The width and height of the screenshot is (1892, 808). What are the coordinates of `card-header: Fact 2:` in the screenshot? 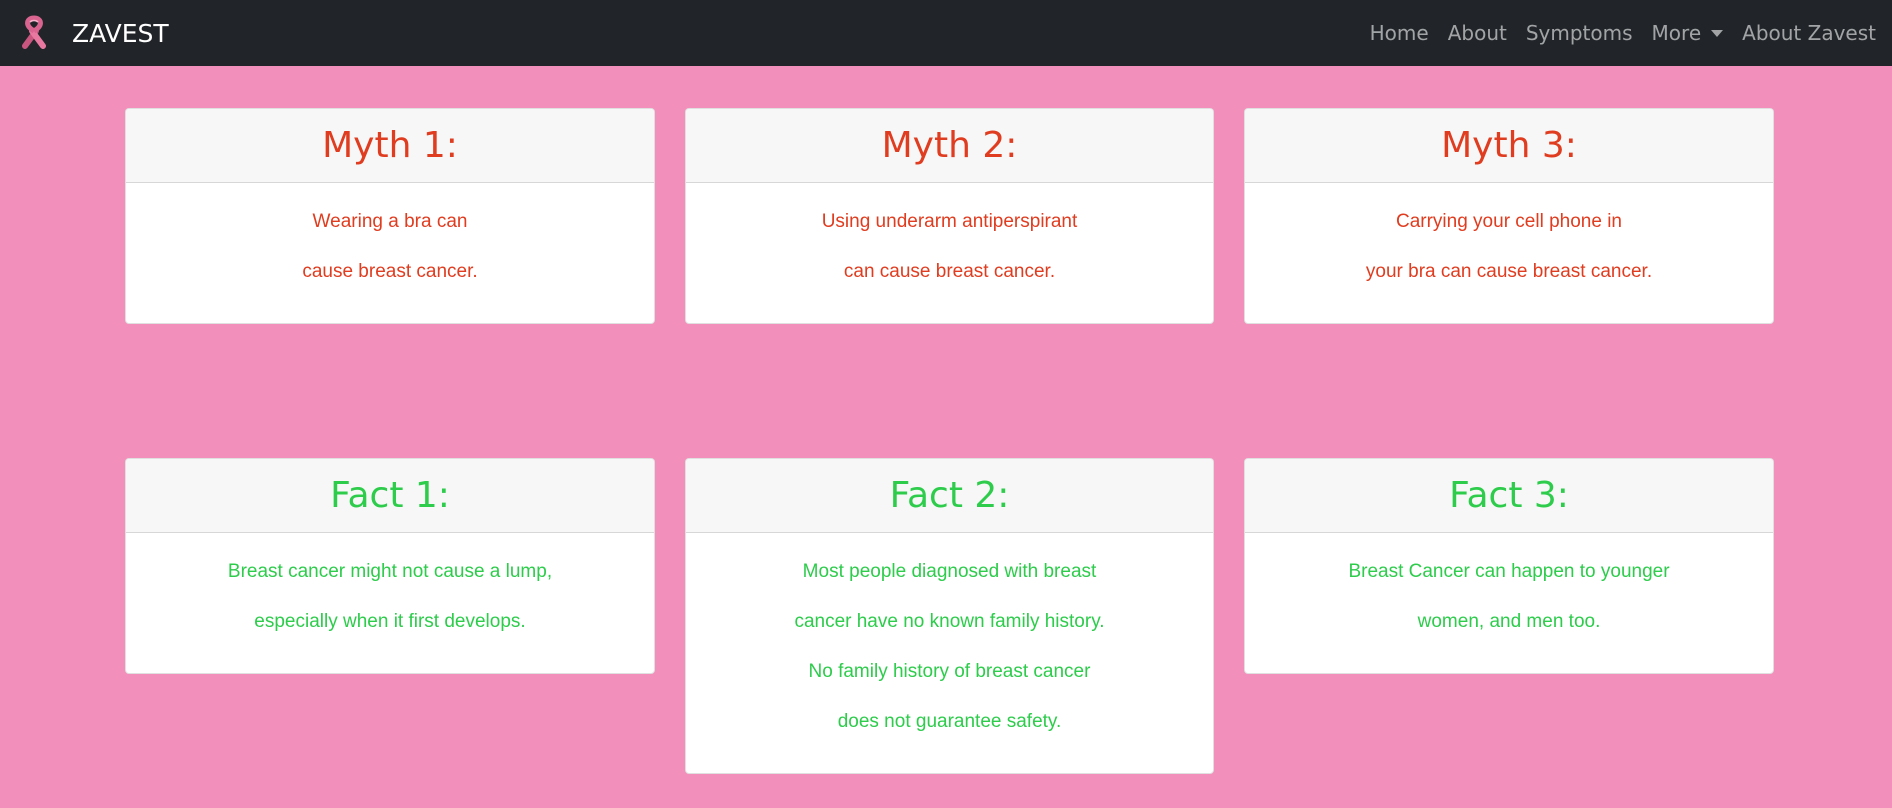 It's located at (949, 496).